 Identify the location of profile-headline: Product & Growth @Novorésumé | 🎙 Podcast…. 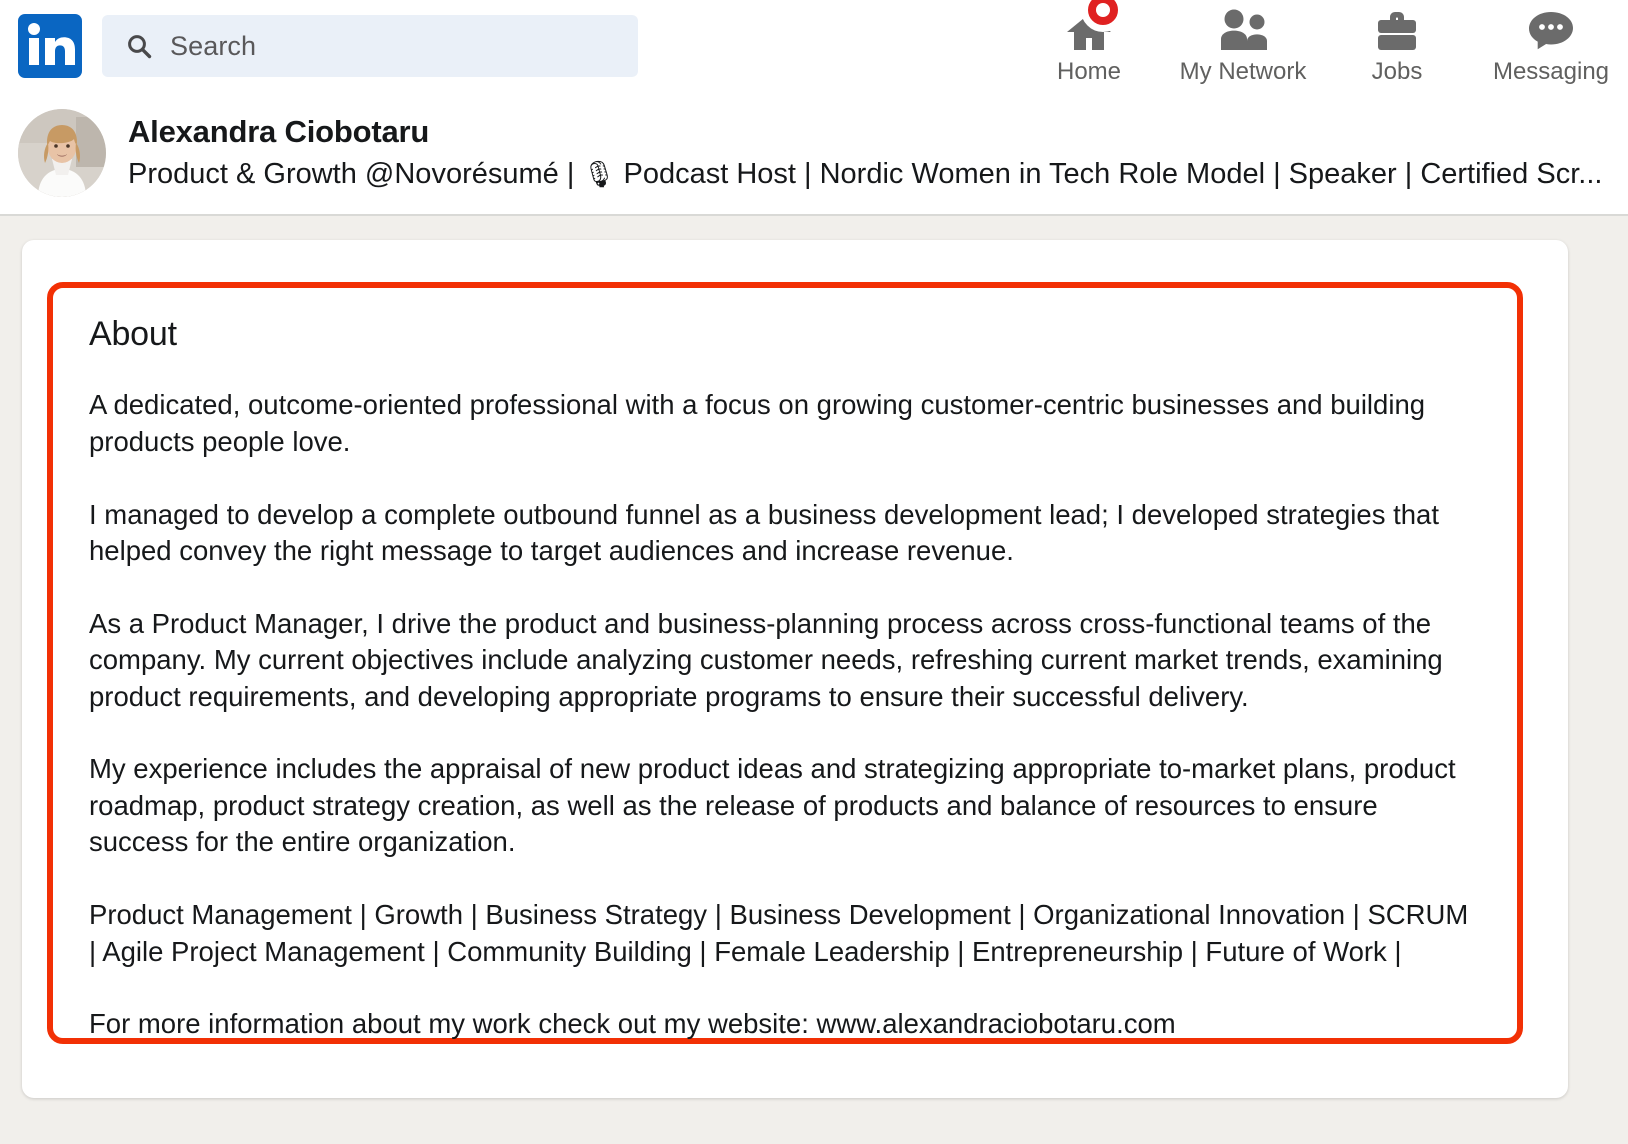
(868, 175).